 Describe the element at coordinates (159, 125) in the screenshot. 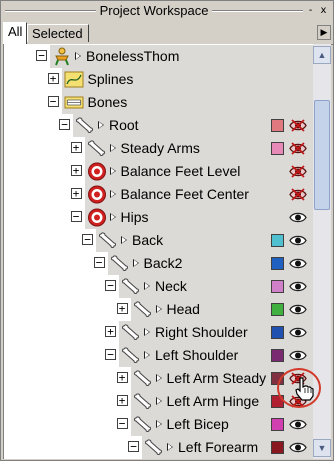

I see `tree-row: − Root` at that location.